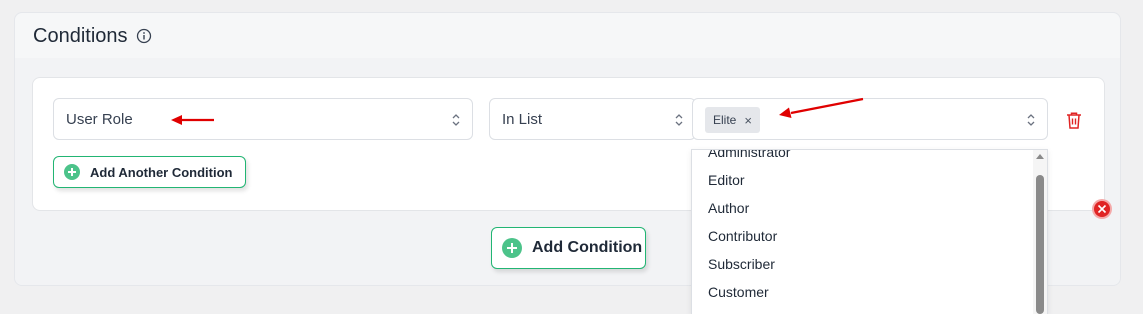 The image size is (1143, 314). What do you see at coordinates (870, 119) in the screenshot?
I see `values-multiselect: Elite ×` at bounding box center [870, 119].